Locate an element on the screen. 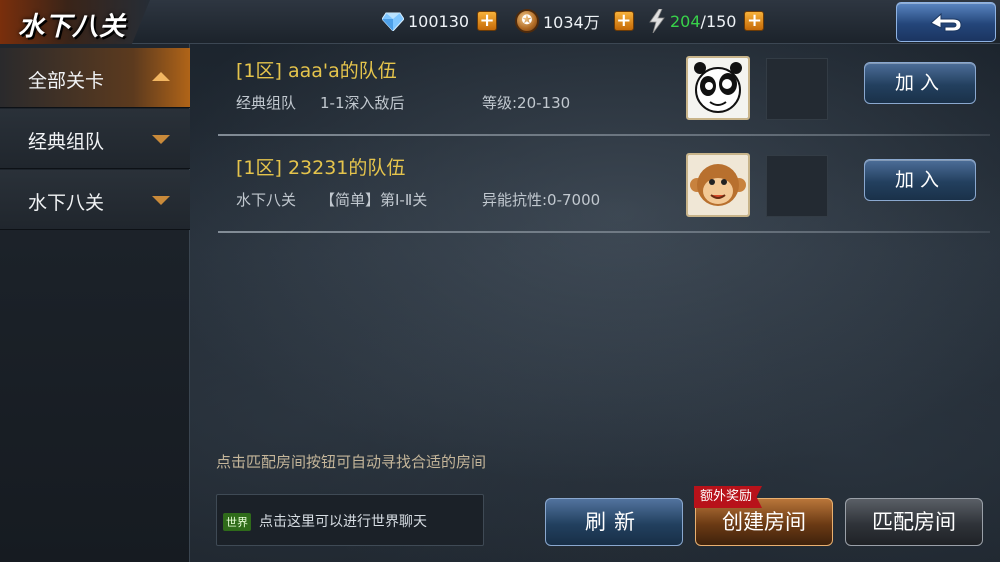 Image resolution: width=1000 pixels, height=562 pixels. sidebar-item-label: 经典组队 is located at coordinates (66, 142).